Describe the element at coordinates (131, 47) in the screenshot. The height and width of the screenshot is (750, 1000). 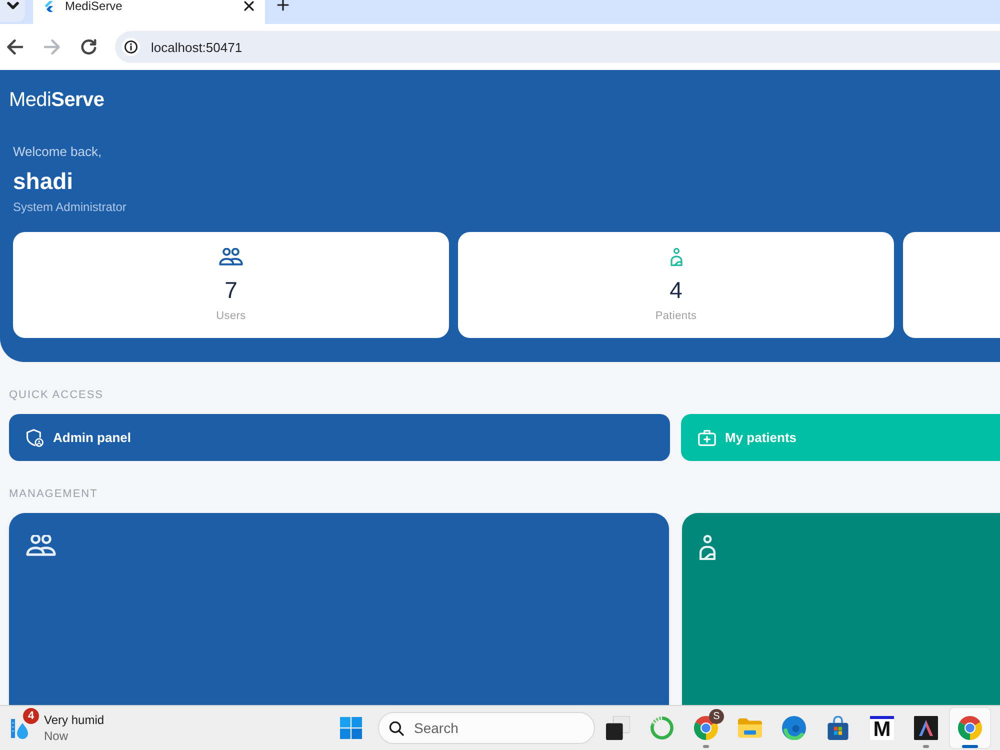
I see `info-icon` at that location.